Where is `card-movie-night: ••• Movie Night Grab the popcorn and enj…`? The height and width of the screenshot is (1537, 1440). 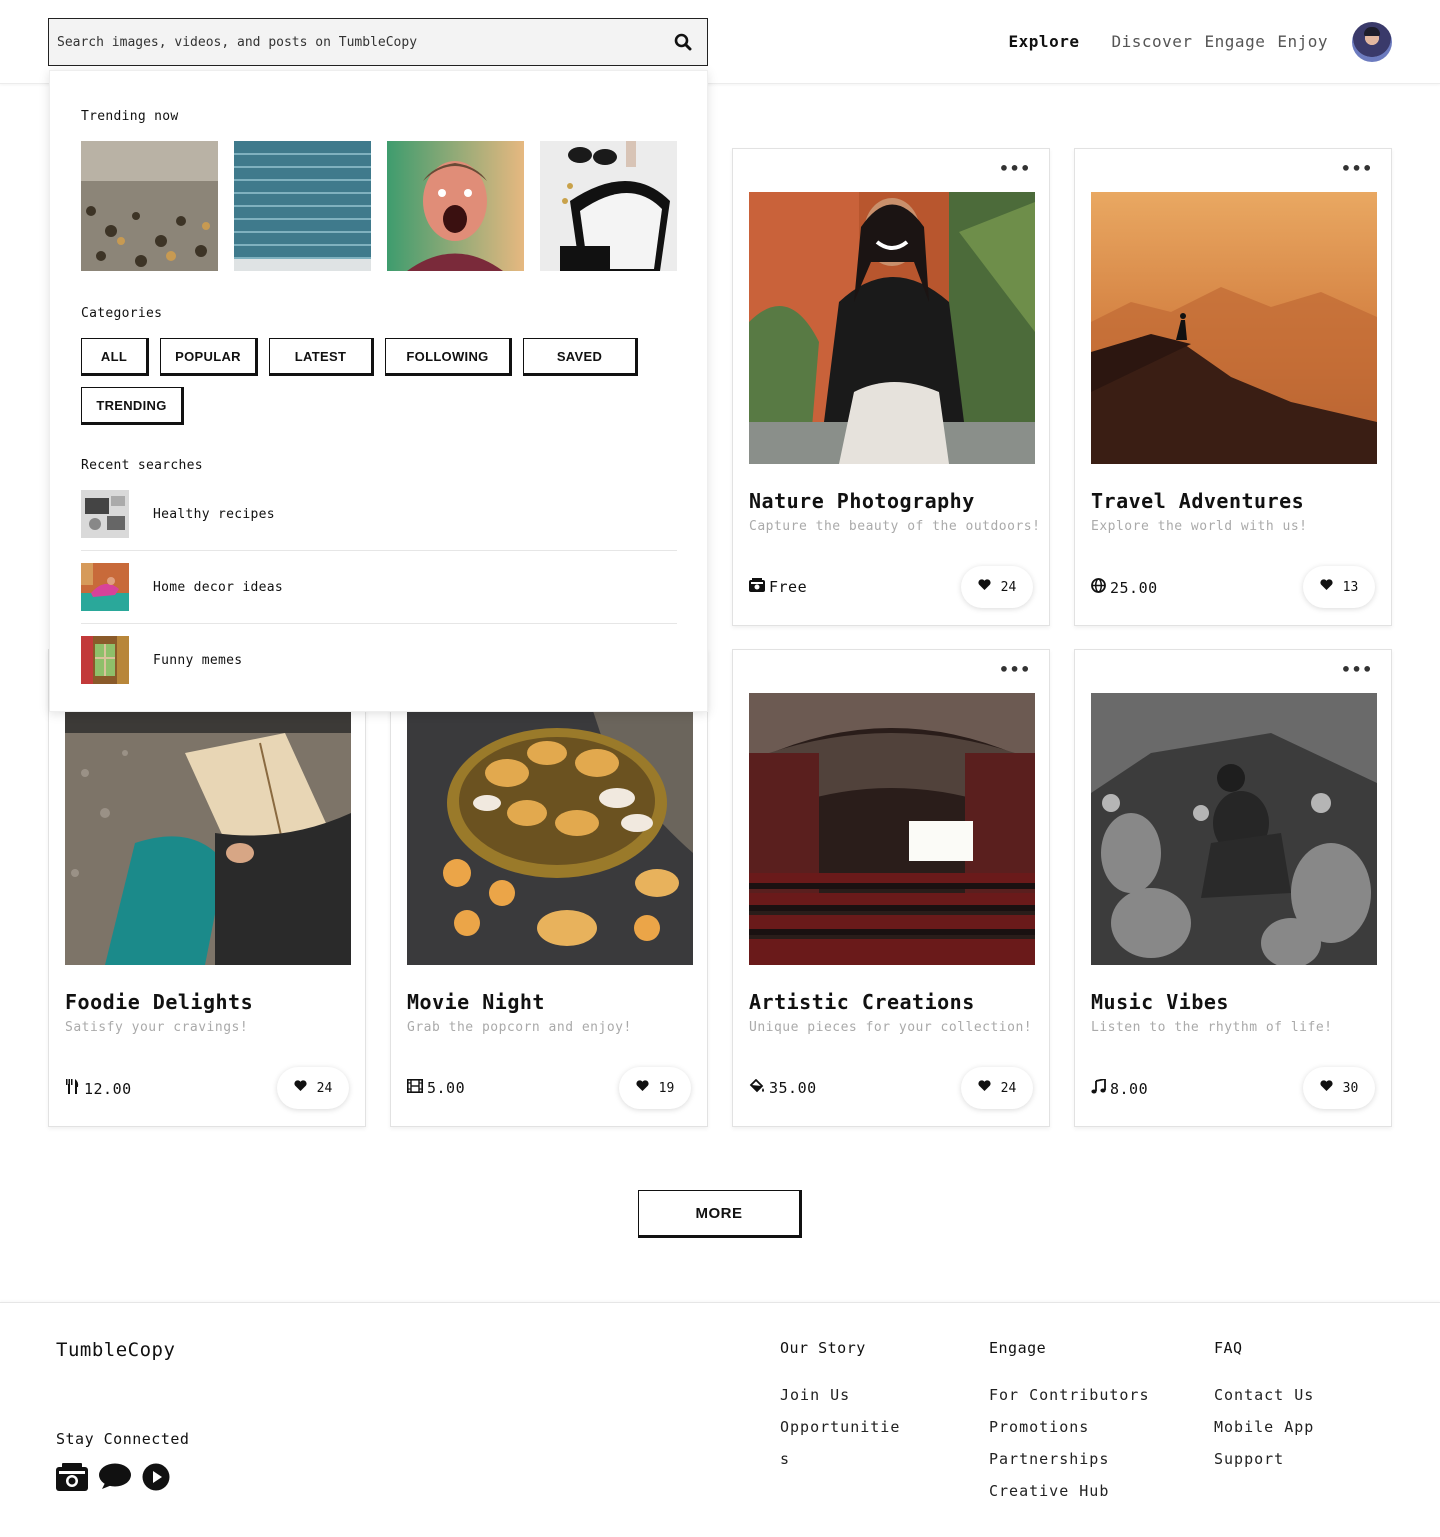 card-movie-night: ••• Movie Night Grab the popcorn and enj… is located at coordinates (549, 888).